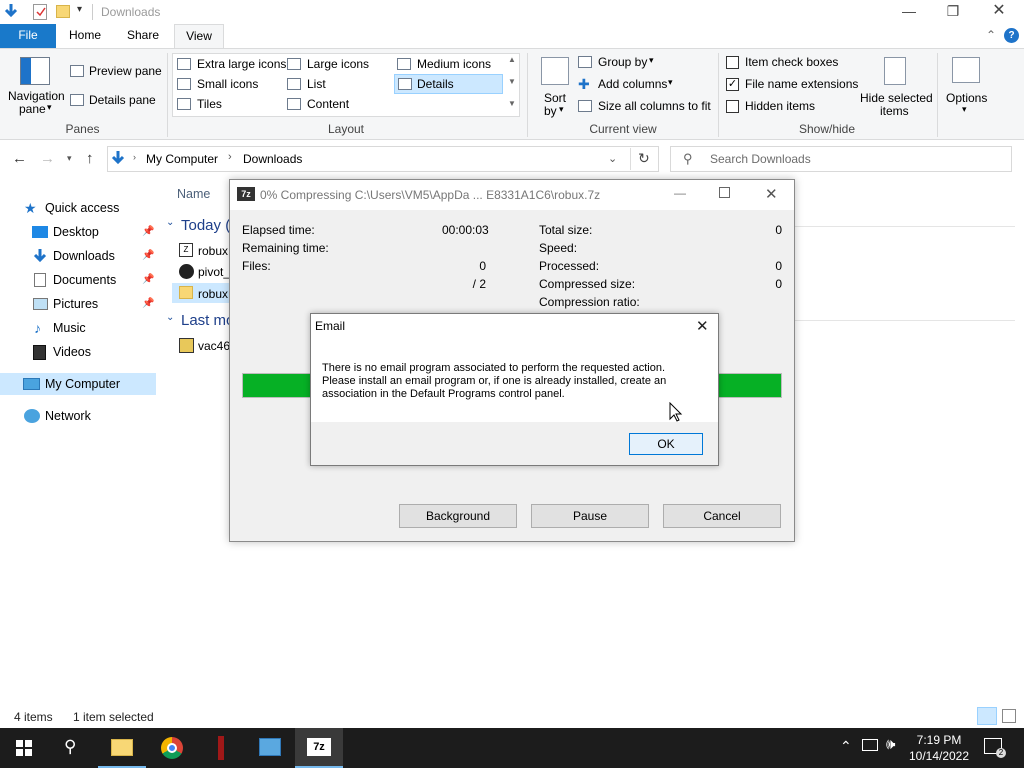 This screenshot has width=1024, height=768. Describe the element at coordinates (93, 304) in the screenshot. I see `nav-pictures: Pictures 📌` at that location.